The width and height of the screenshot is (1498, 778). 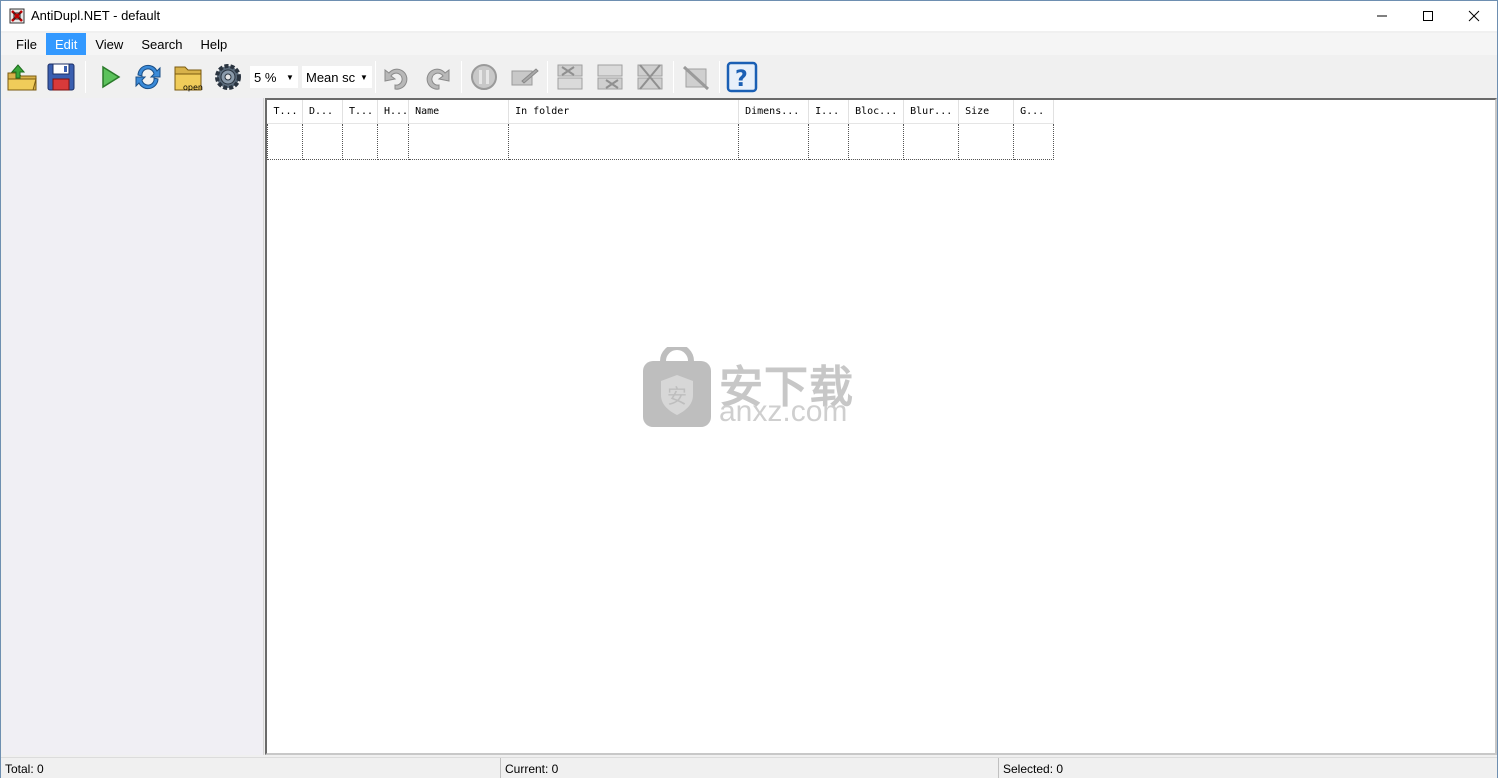 I want to click on close-icon, so click(x=1474, y=16).